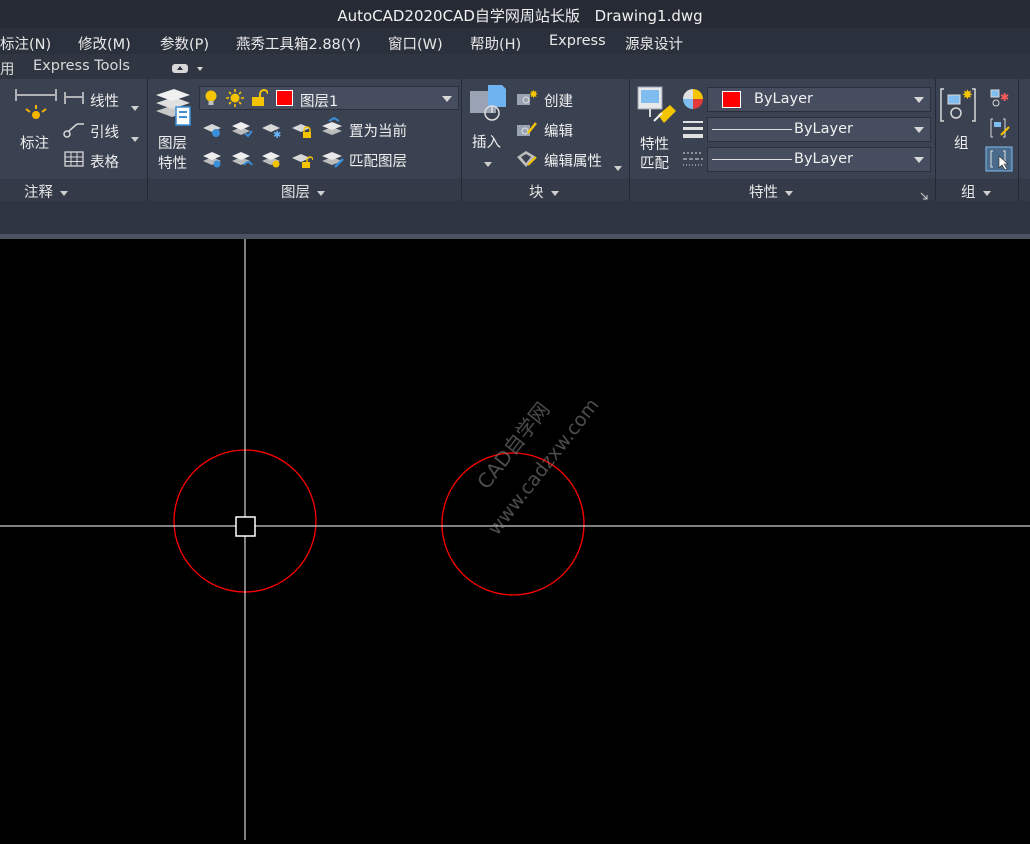 This screenshot has width=1030, height=844. Describe the element at coordinates (527, 161) in the screenshot. I see `edit-attributes-icon` at that location.